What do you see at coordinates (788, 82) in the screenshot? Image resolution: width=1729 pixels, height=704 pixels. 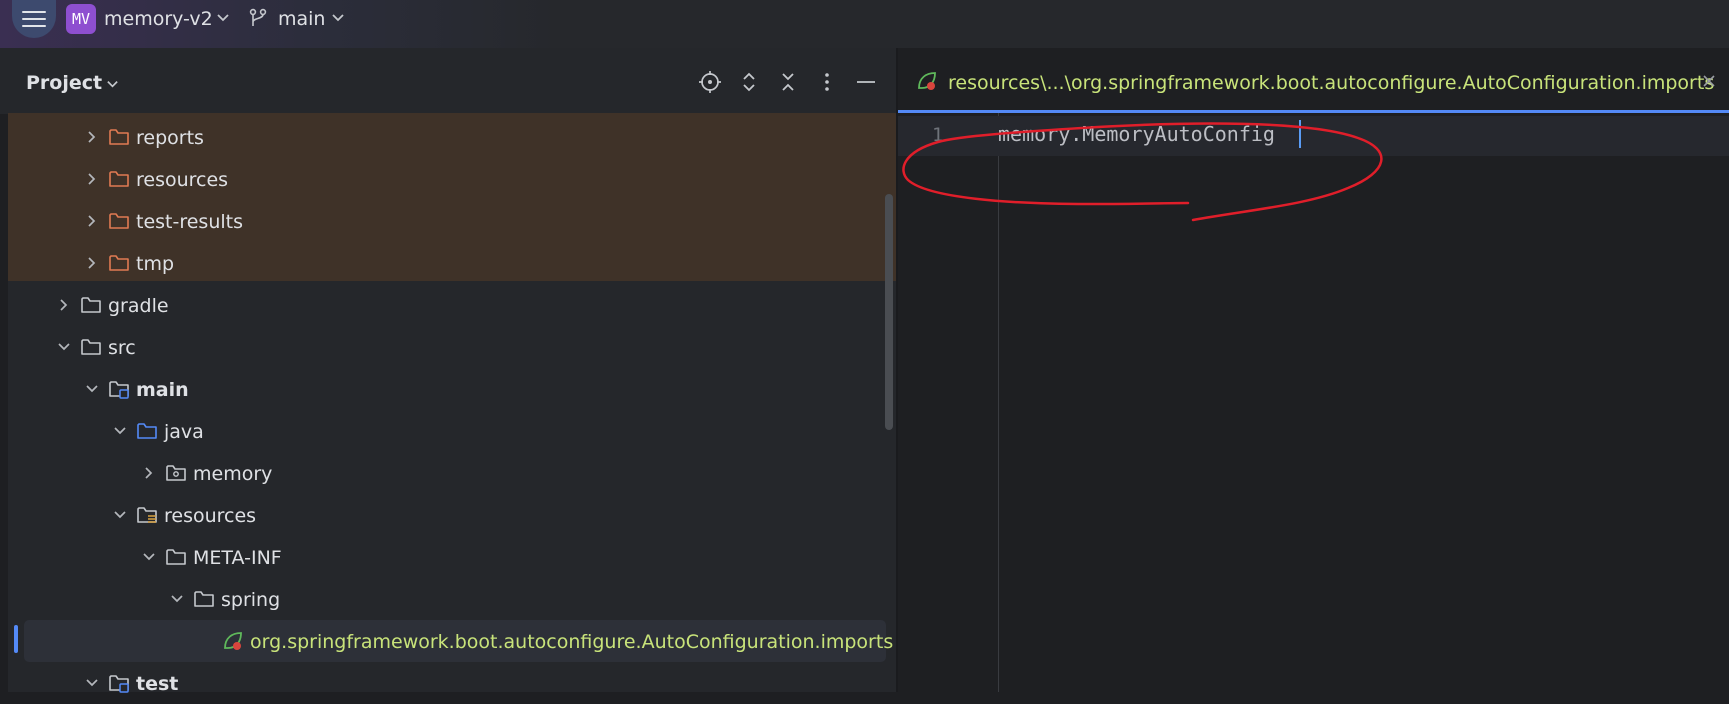 I see `collapse-all-icon` at bounding box center [788, 82].